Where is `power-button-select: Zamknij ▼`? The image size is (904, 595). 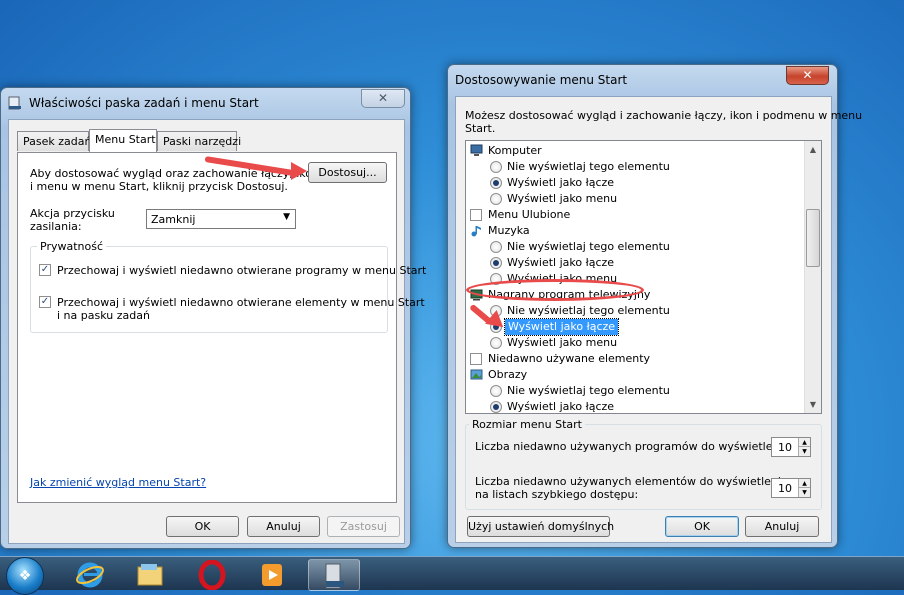
power-button-select: Zamknij ▼ is located at coordinates (221, 219).